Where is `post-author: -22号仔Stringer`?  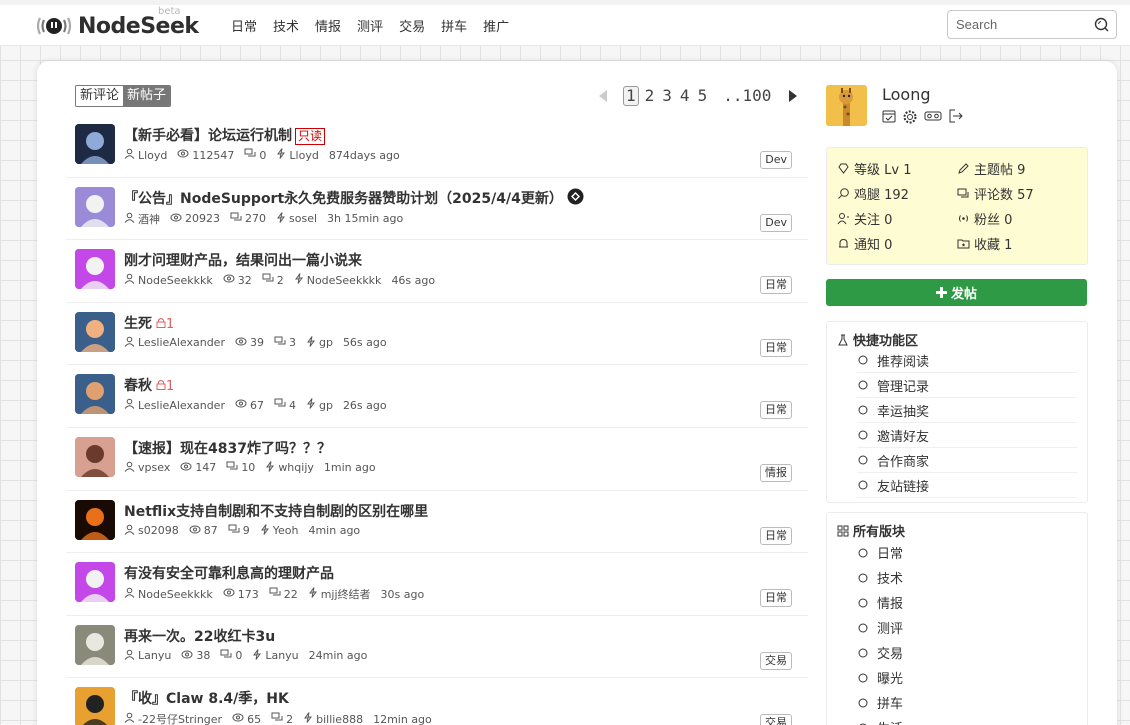 post-author: -22号仔Stringer is located at coordinates (173, 718).